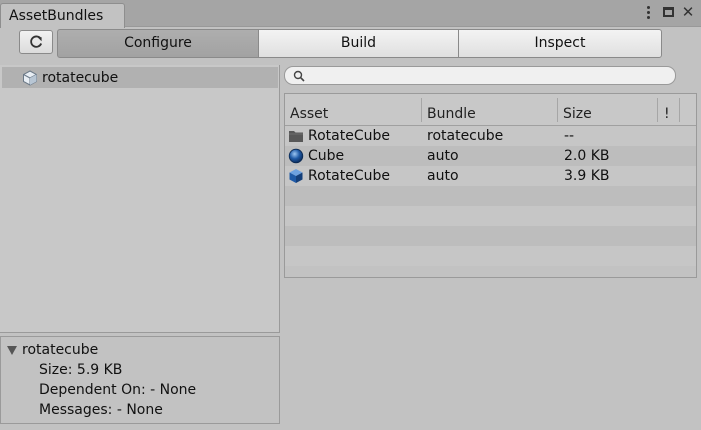  Describe the element at coordinates (101, 410) in the screenshot. I see `details-messages: Messages: - None` at that location.